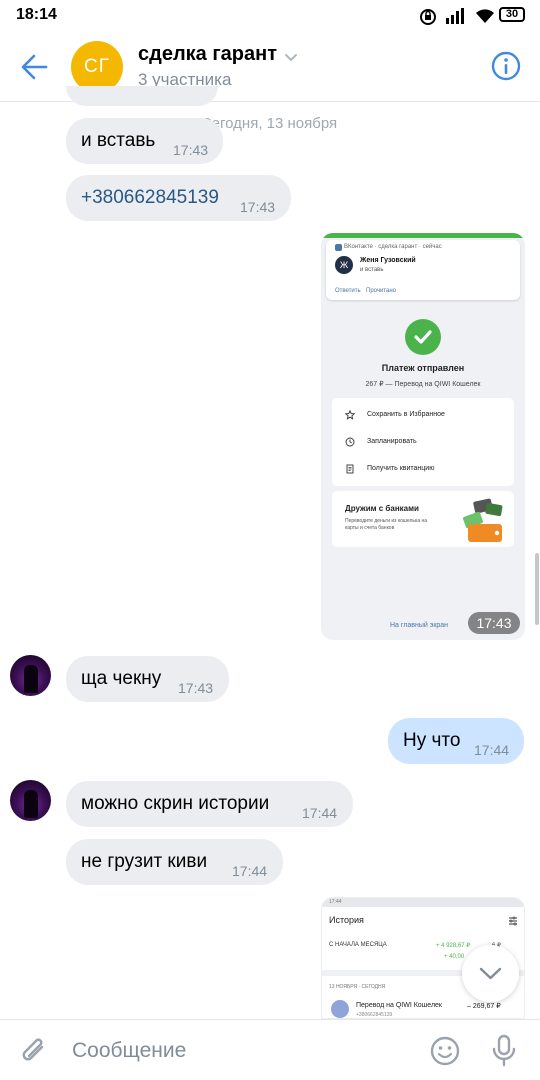 This screenshot has height=1080, width=540. I want to click on screenshot-statusbar: 17:44, so click(423, 902).